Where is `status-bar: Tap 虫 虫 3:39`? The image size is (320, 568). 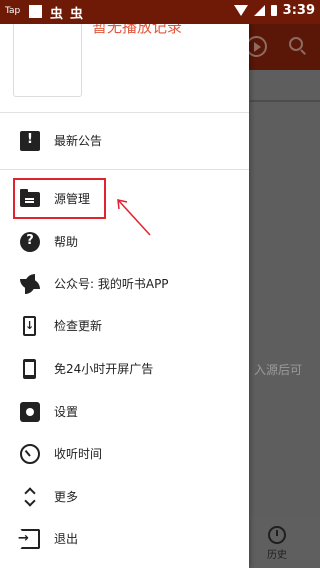
status-bar: Tap 虫 虫 3:39 is located at coordinates (160, 12).